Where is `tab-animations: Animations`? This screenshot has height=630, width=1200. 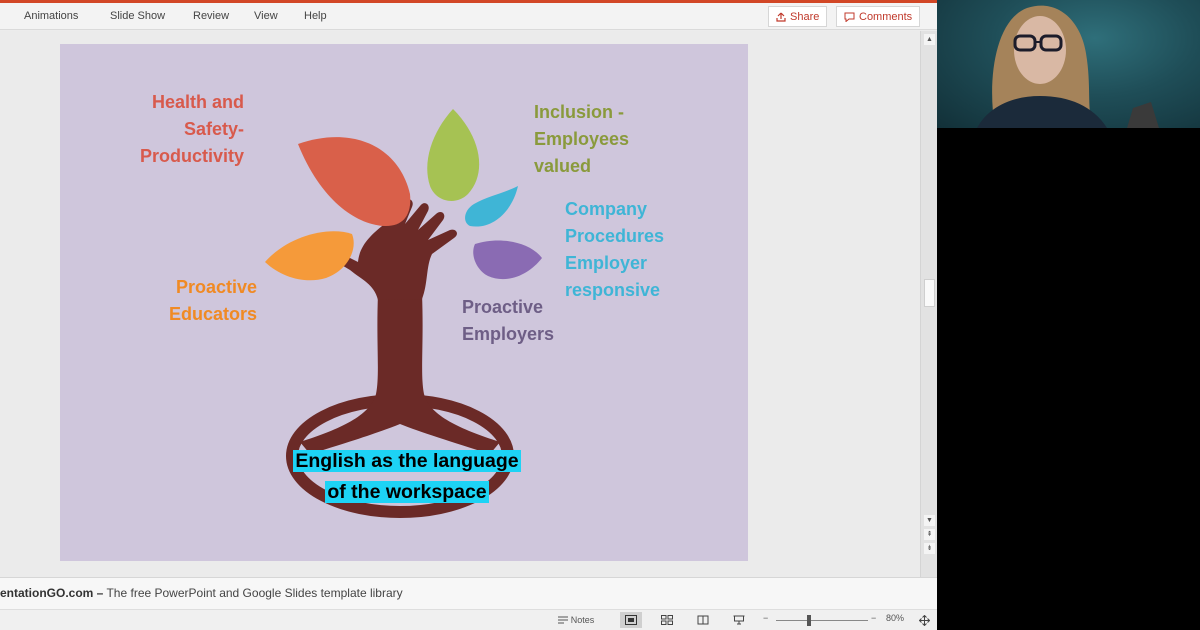
tab-animations: Animations is located at coordinates (51, 16).